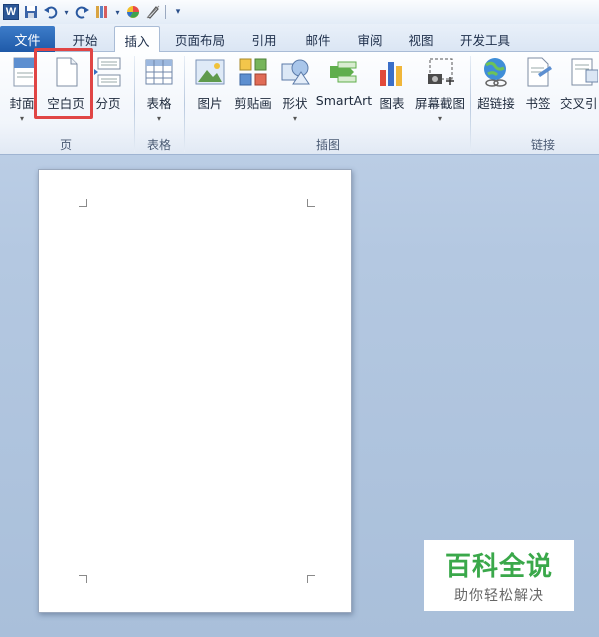 Image resolution: width=599 pixels, height=637 pixels. What do you see at coordinates (200, 39) in the screenshot?
I see `tab-page-layout: 页面布局` at bounding box center [200, 39].